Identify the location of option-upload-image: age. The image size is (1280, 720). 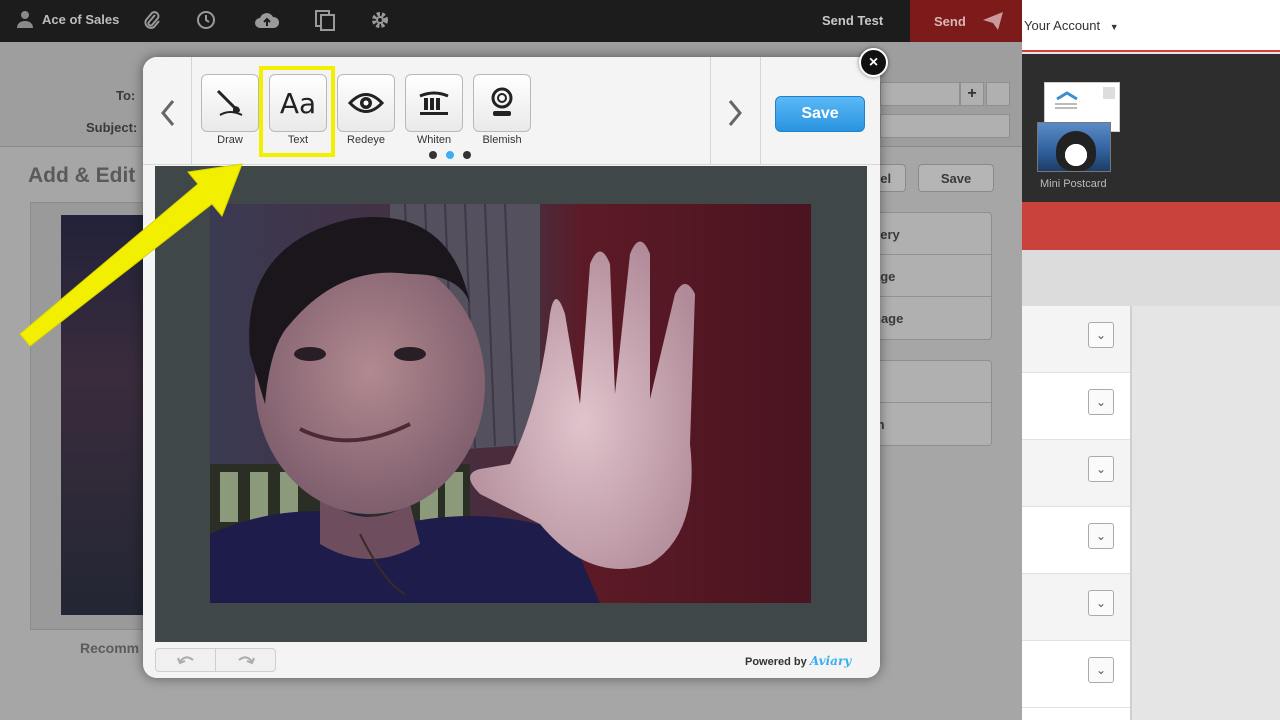
(927, 276).